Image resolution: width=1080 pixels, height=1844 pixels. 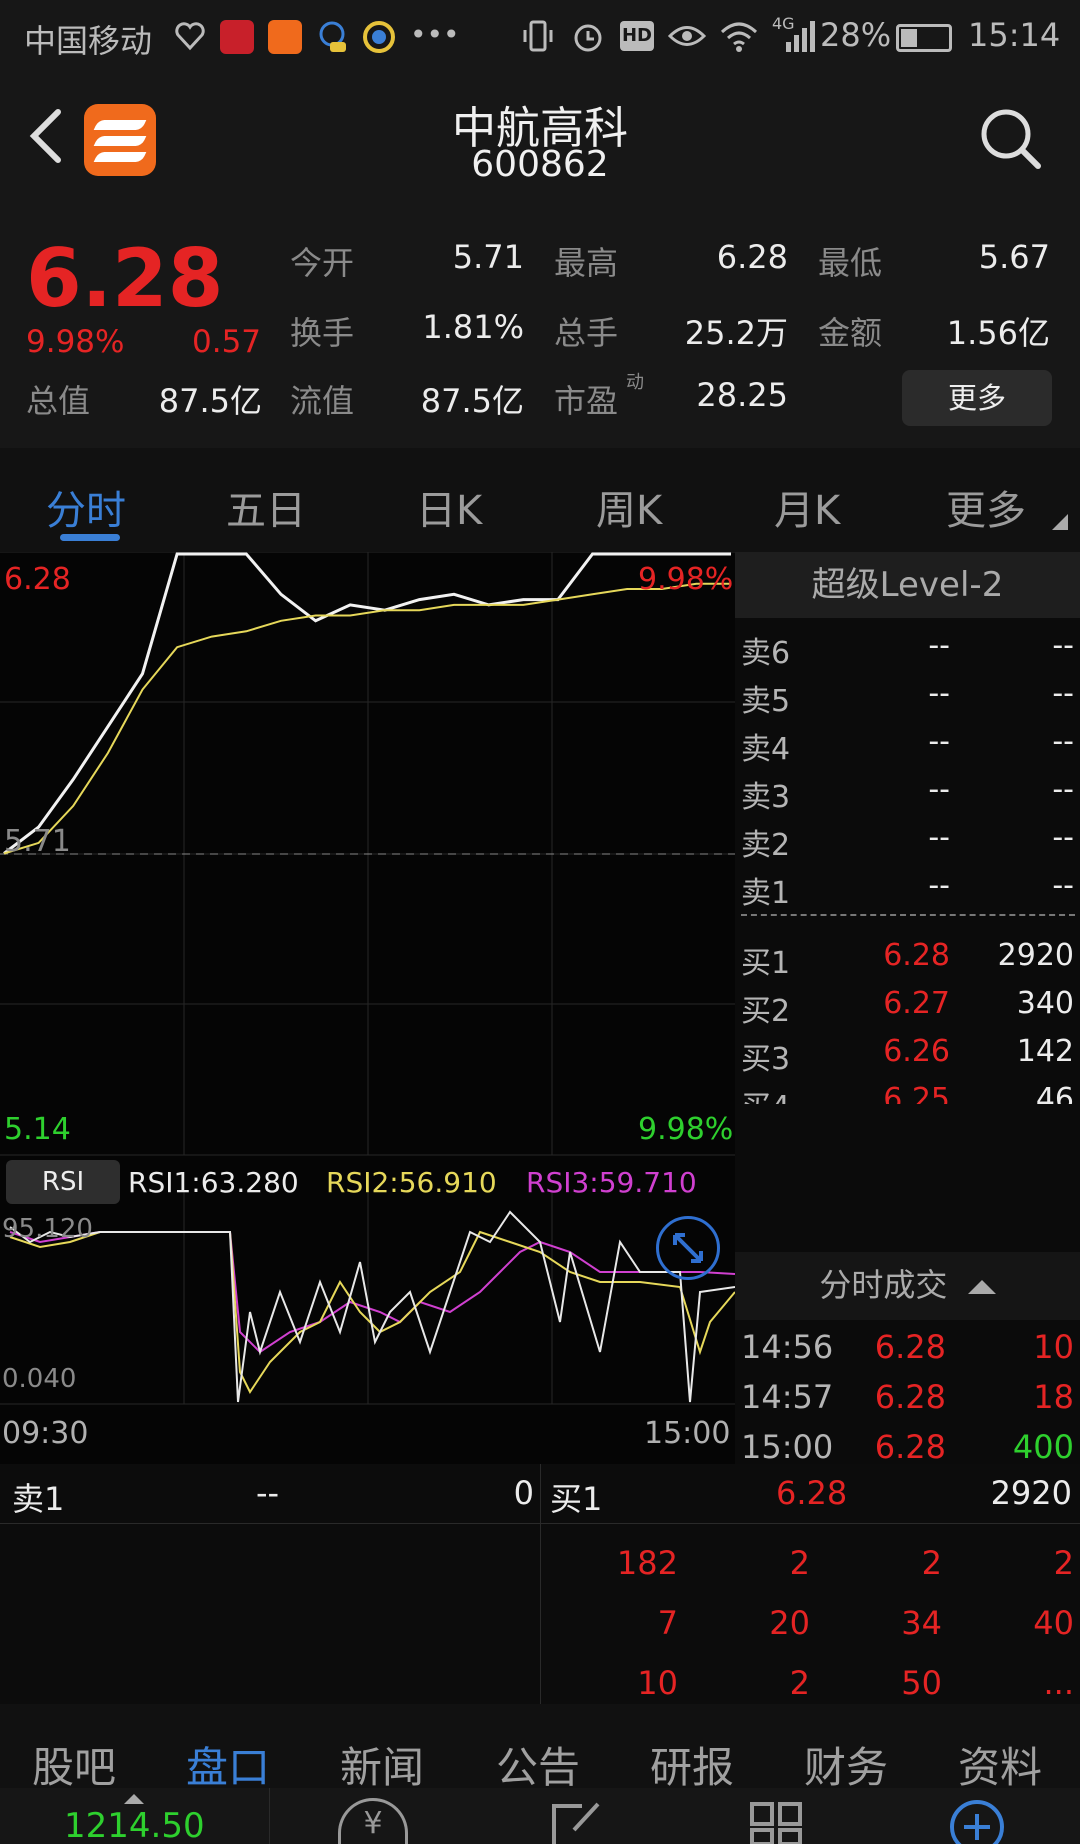 I want to click on tab-profile: 资料, so click(x=1000, y=1764).